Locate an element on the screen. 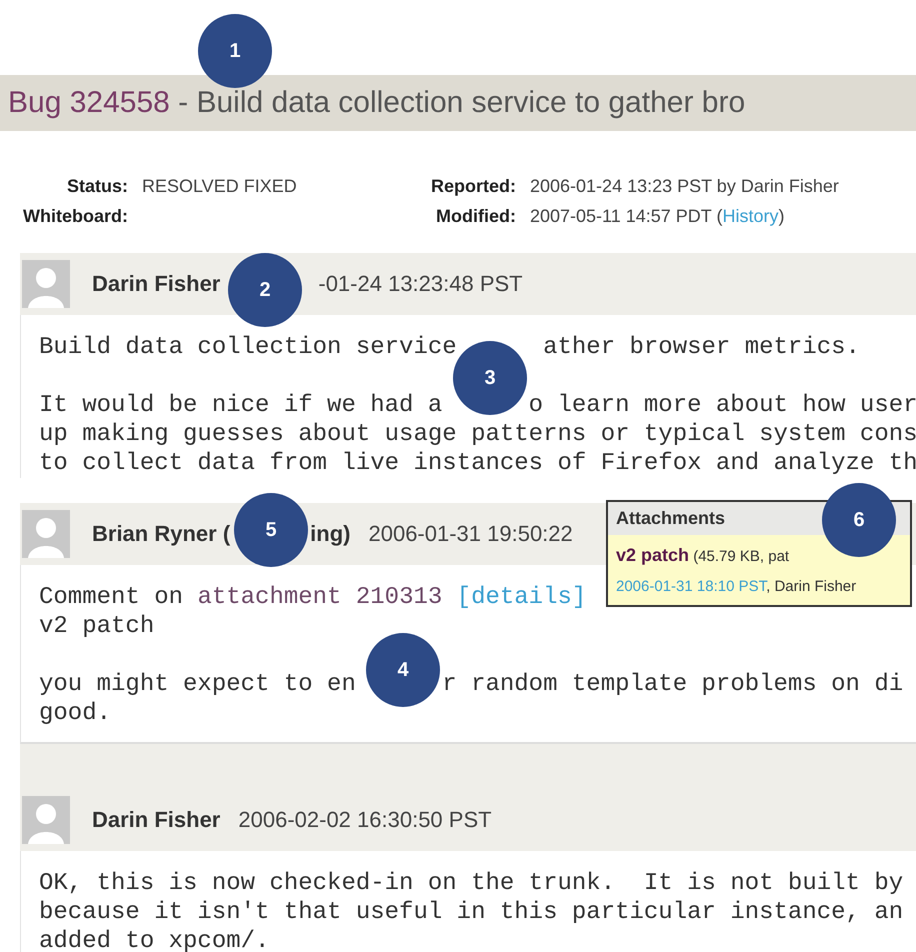 The image size is (916, 952). comment-text: you might expect to en is located at coordinates (197, 684).